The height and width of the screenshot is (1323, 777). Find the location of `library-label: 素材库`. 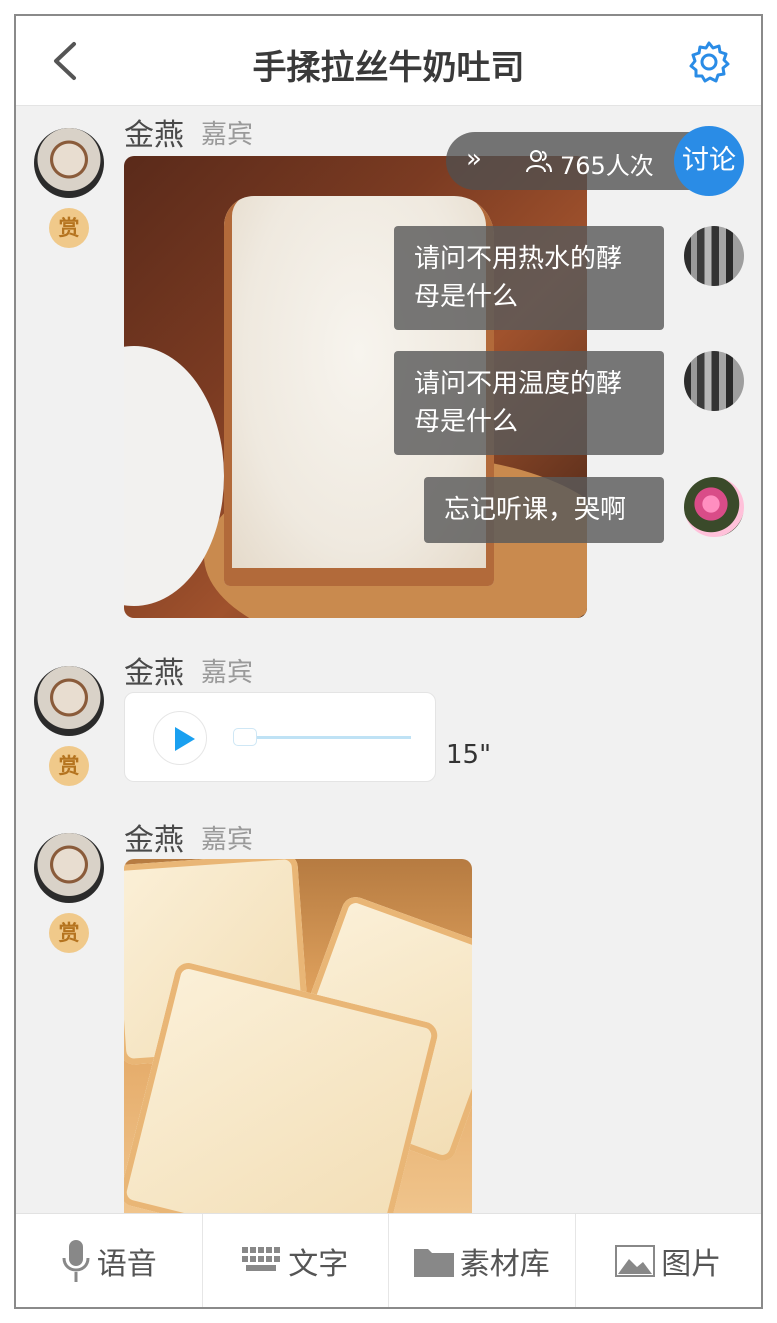

library-label: 素材库 is located at coordinates (504, 1264).